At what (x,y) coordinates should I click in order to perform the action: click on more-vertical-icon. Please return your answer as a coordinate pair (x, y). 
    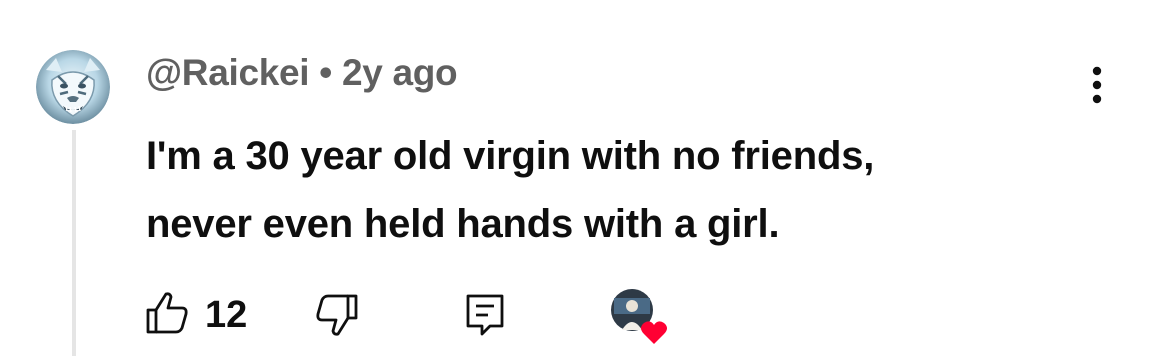
    Looking at the image, I should click on (1097, 85).